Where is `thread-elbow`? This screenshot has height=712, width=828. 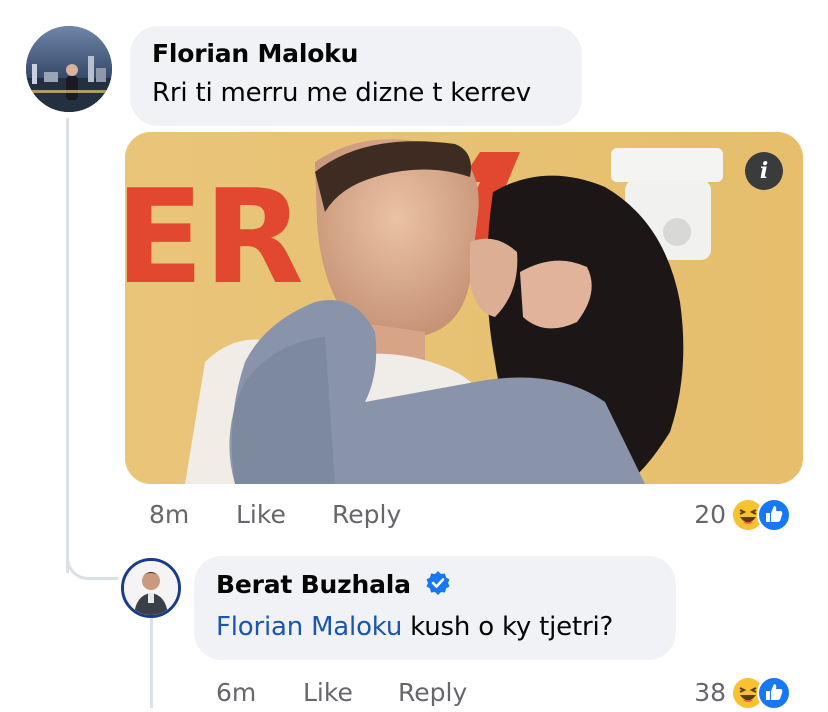 thread-elbow is located at coordinates (92, 560).